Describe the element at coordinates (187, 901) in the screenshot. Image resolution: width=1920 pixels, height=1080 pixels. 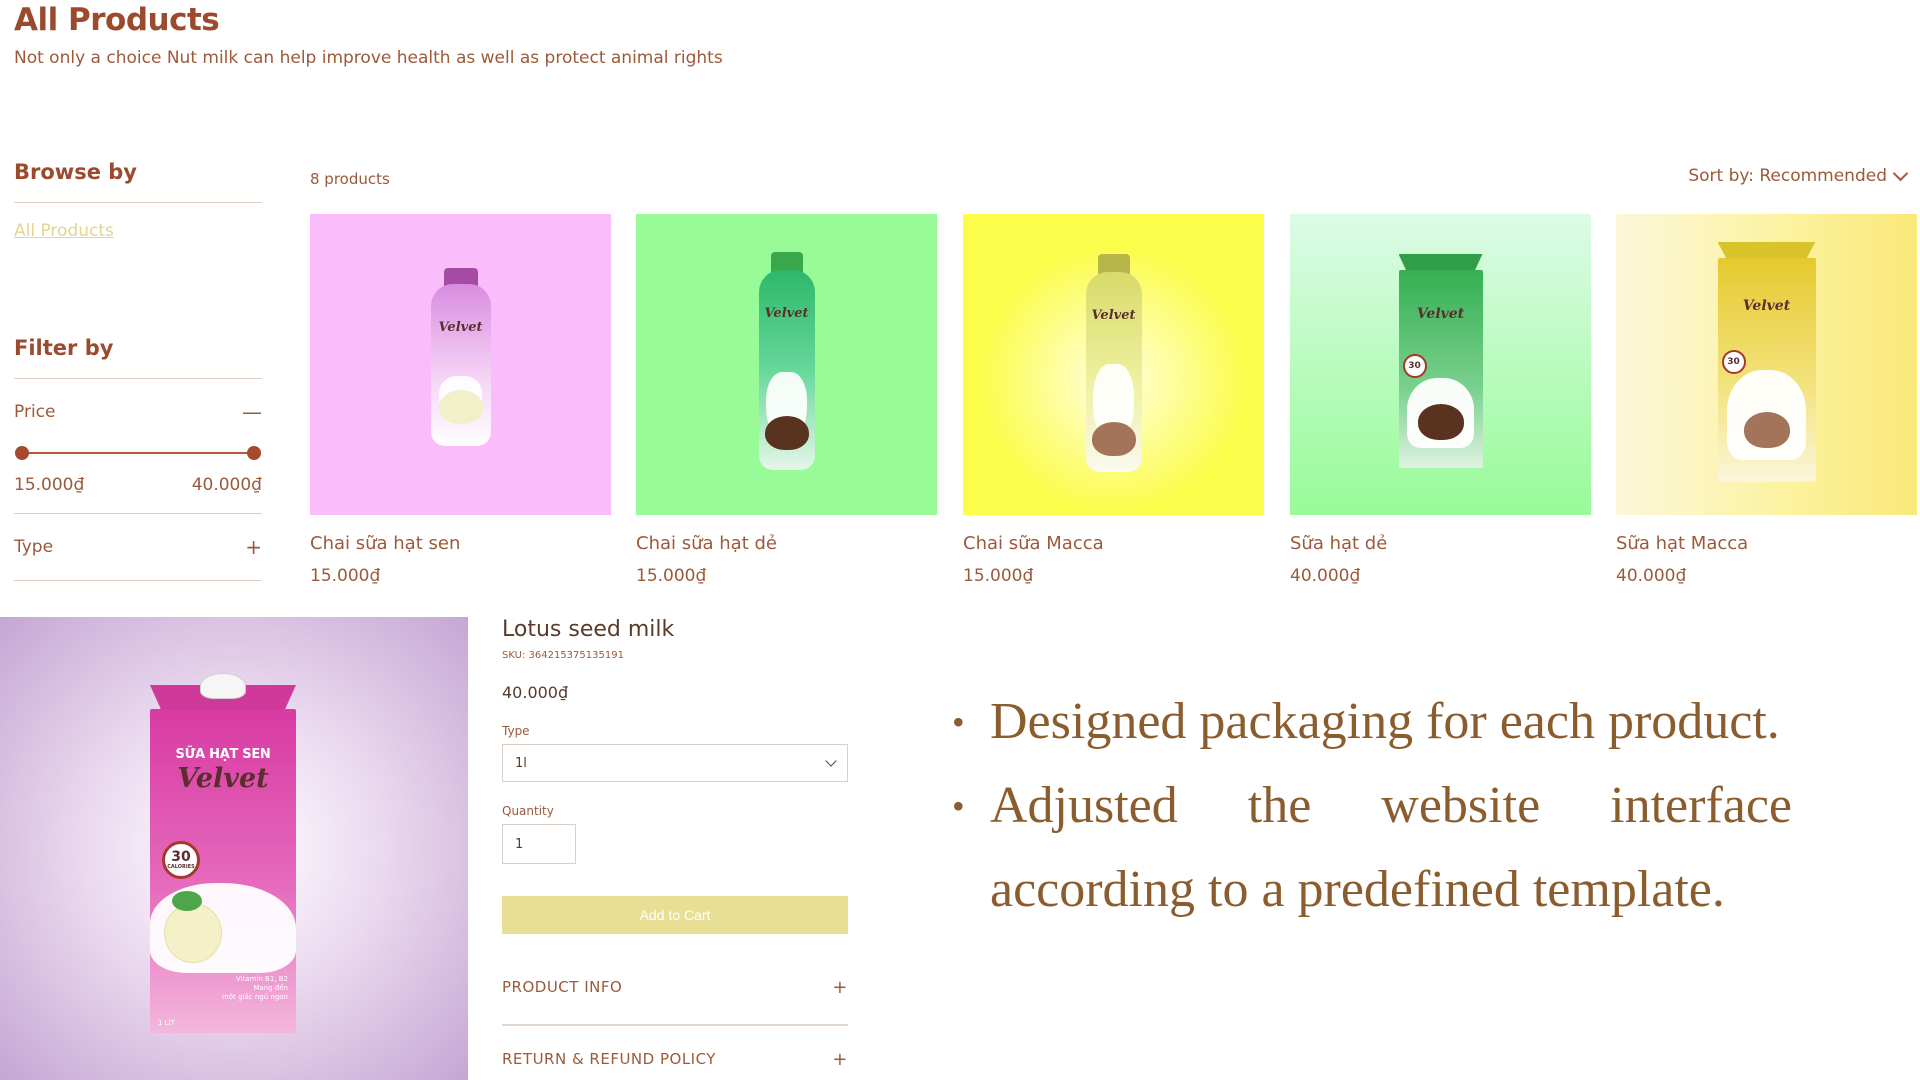
I see `leaf-icon` at that location.